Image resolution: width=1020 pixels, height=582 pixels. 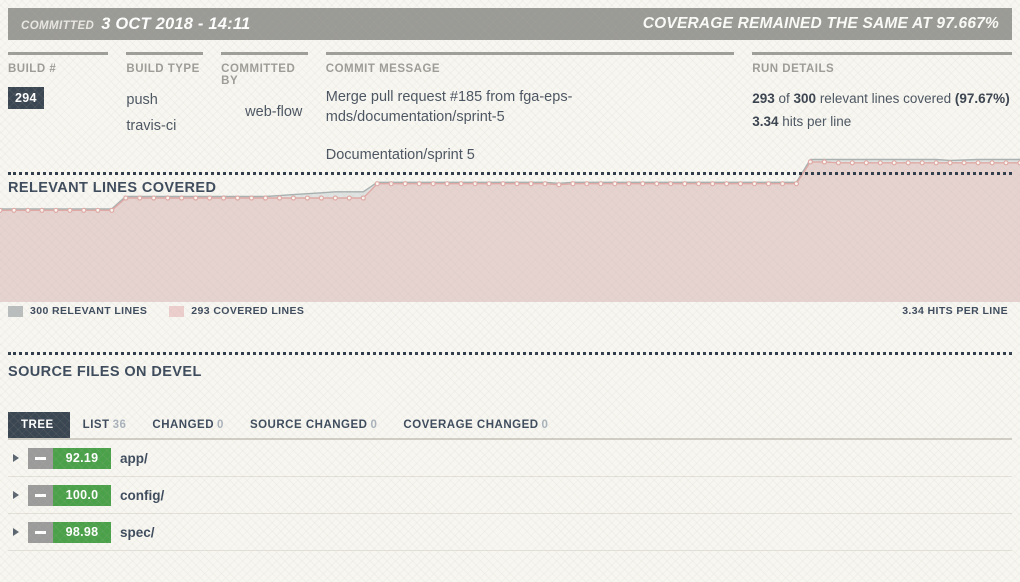 What do you see at coordinates (308, 425) in the screenshot?
I see `tab-source-changed-label: SOURCE CHANGED` at bounding box center [308, 425].